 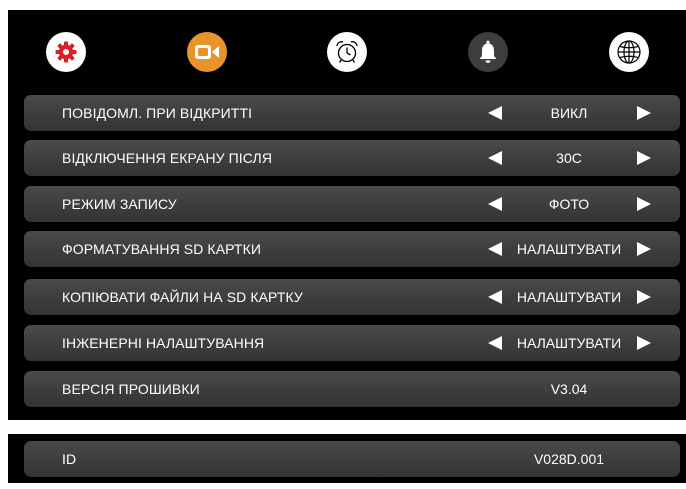 What do you see at coordinates (352, 343) in the screenshot?
I see `setting-row-engineering: ІНЖЕНЕРНІ НАЛАШТУВАННЯ НАЛАШТУВАТИ` at bounding box center [352, 343].